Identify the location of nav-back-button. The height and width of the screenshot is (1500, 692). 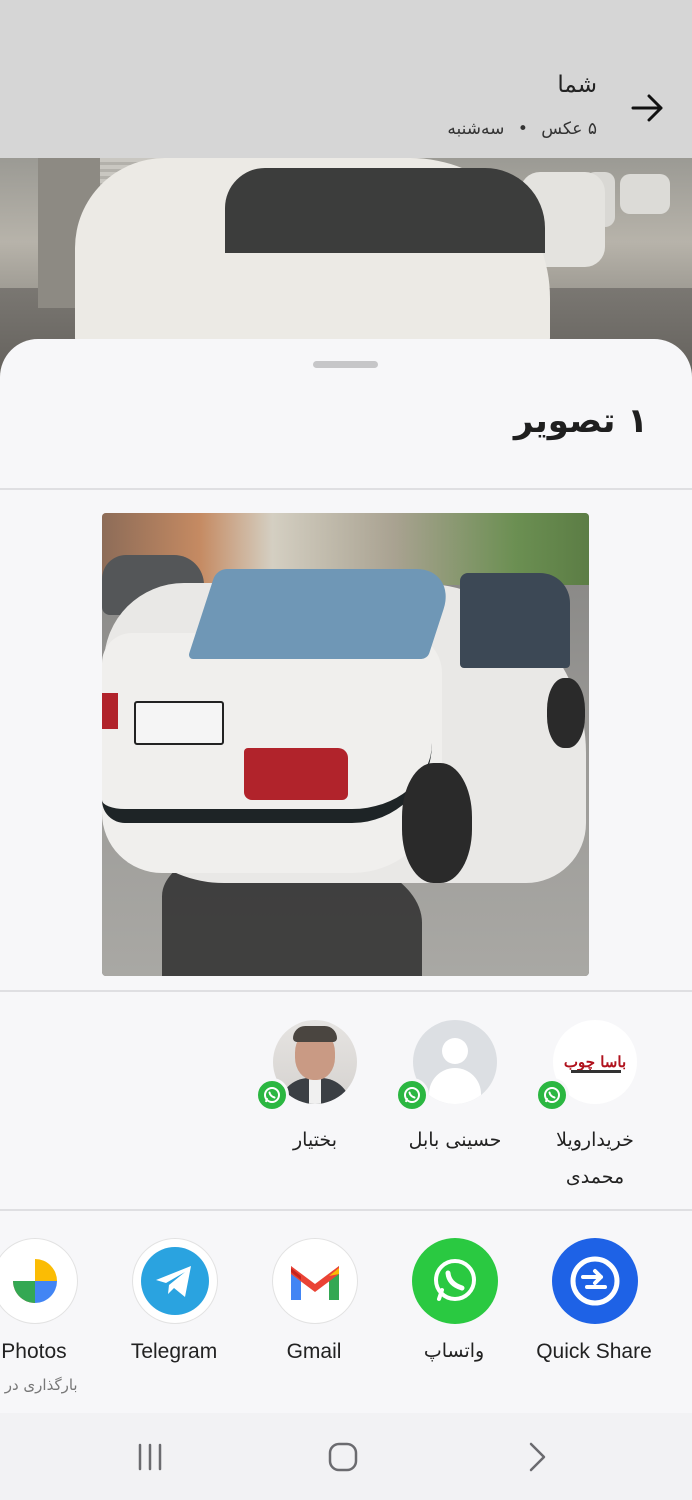
(537, 1457).